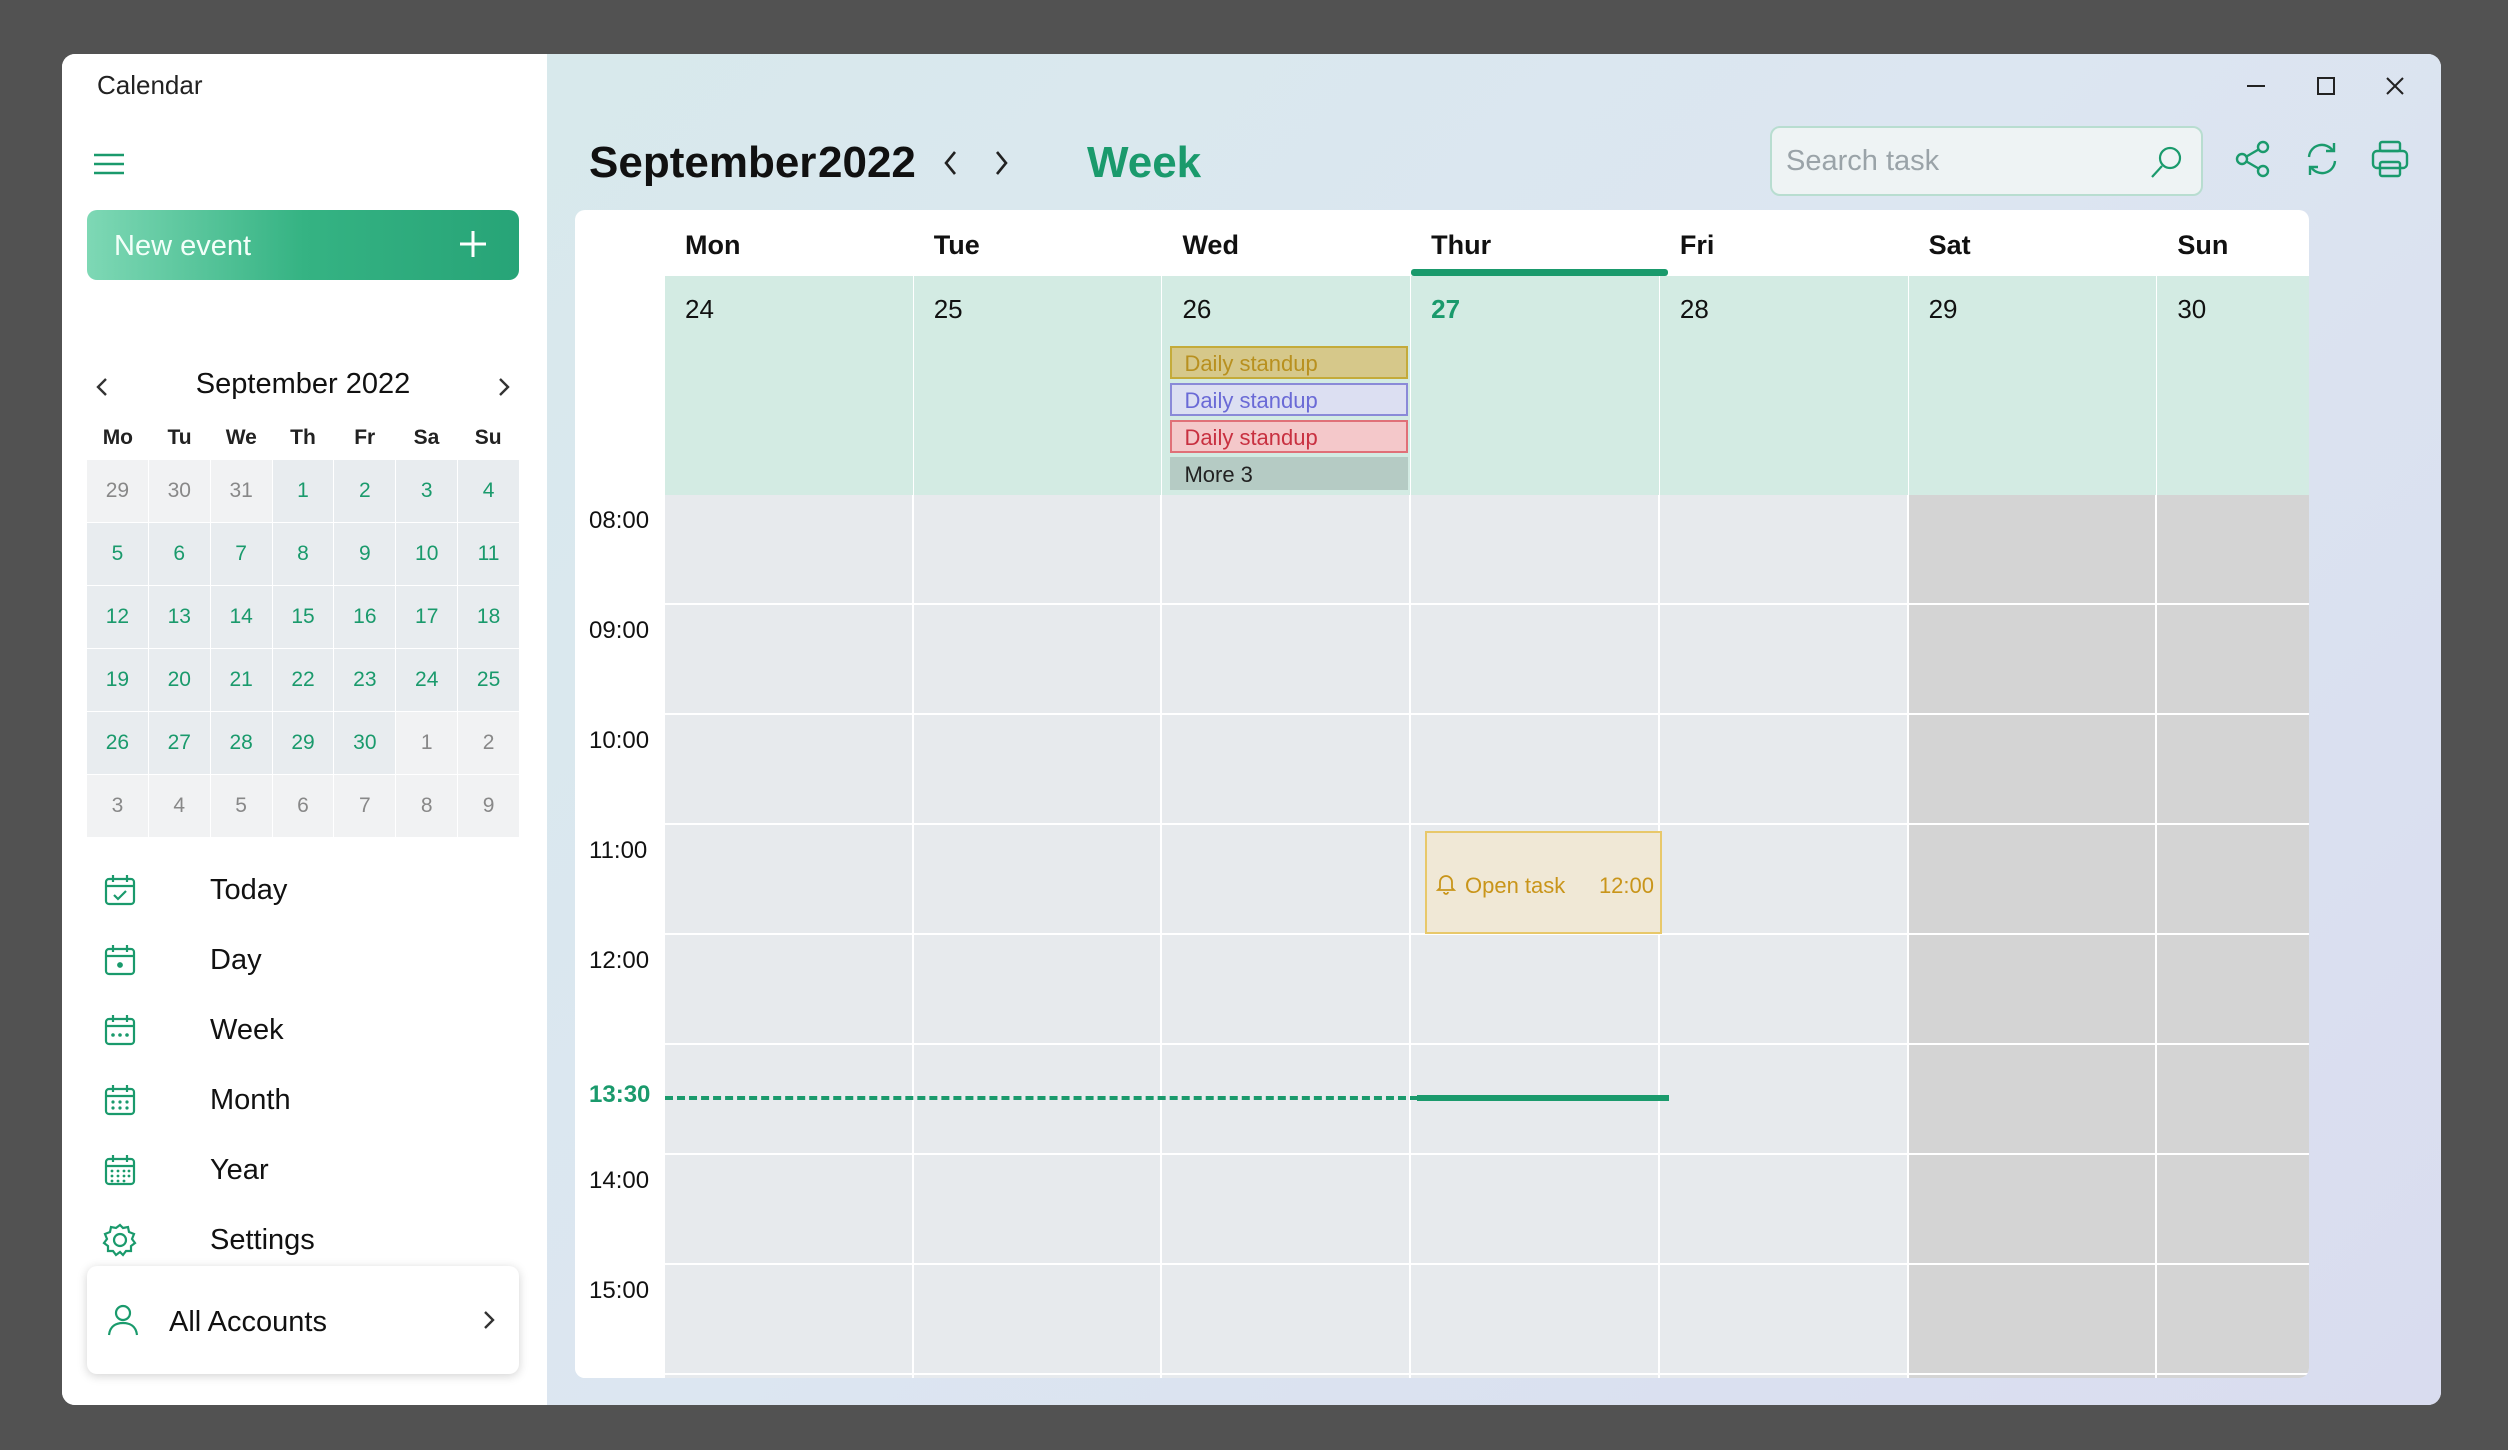  Describe the element at coordinates (1535, 385) in the screenshot. I see `all-day-cell: 27` at that location.